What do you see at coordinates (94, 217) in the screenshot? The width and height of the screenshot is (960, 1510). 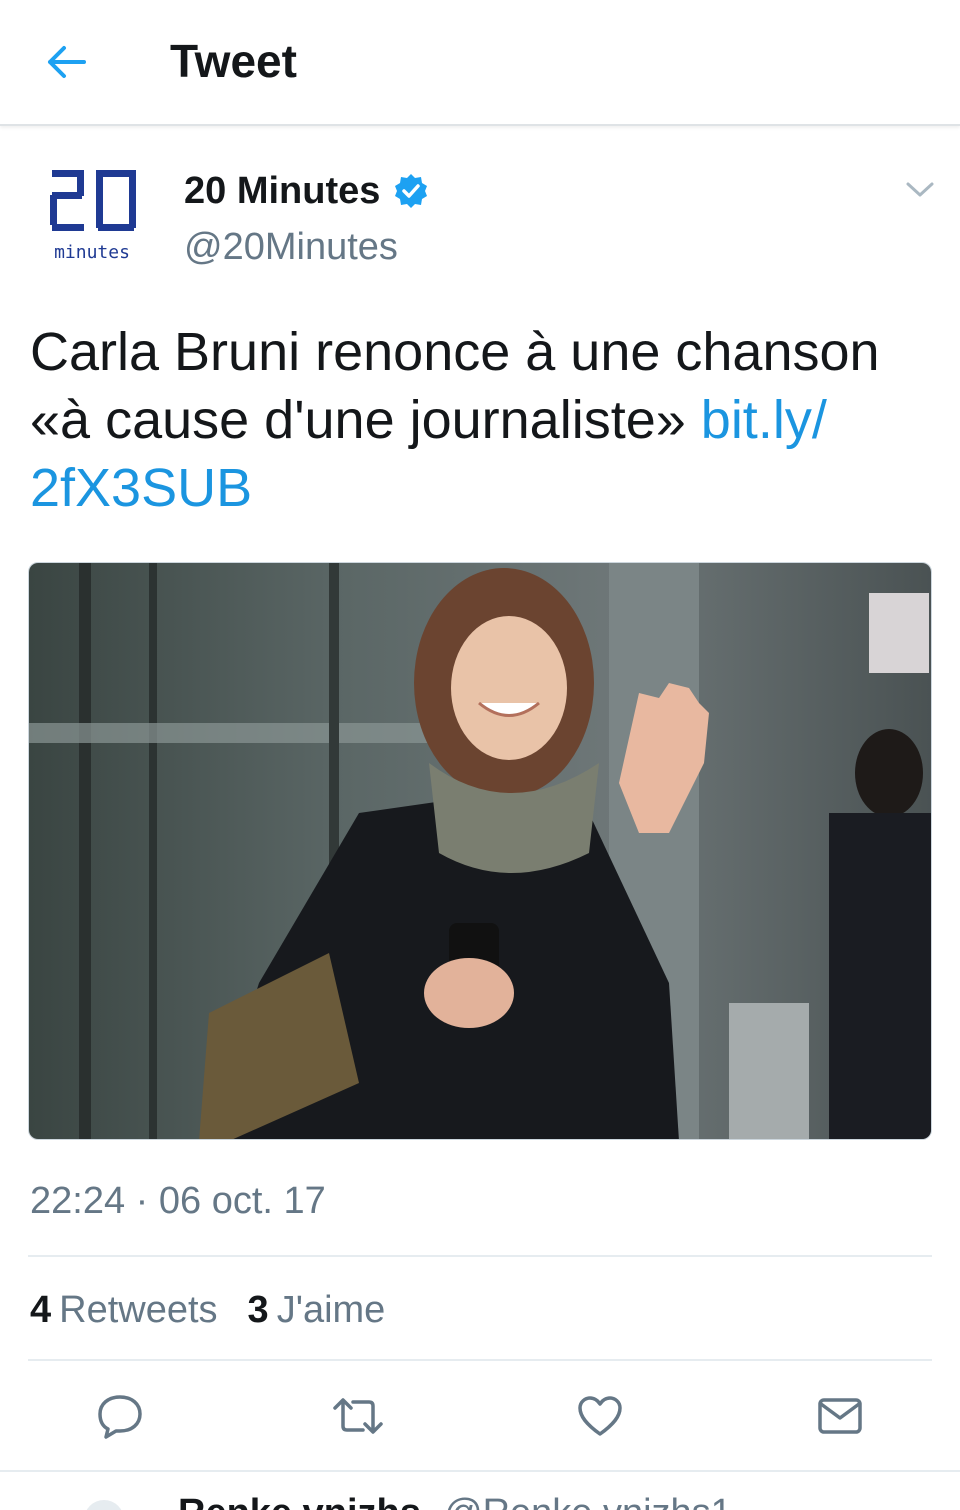 I see `author-avatar: minutes` at bounding box center [94, 217].